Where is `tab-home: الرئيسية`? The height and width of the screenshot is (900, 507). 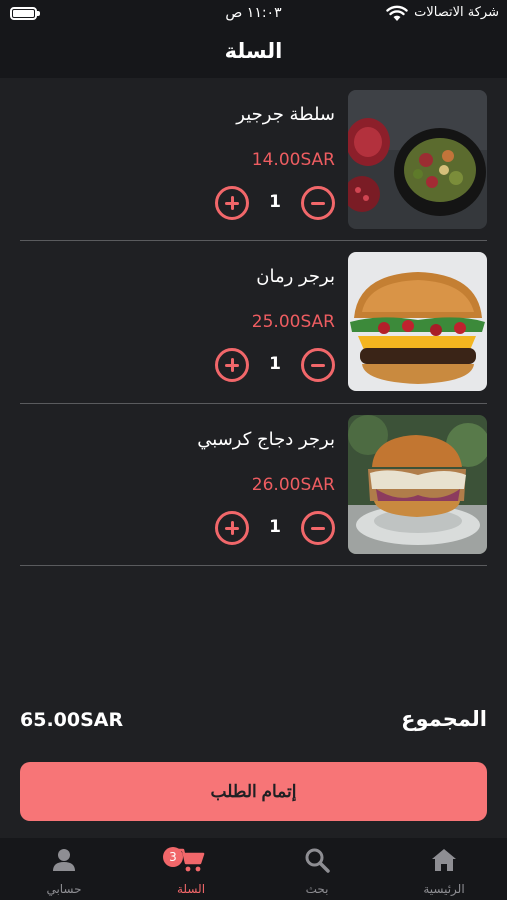 tab-home: الرئيسية is located at coordinates (444, 869).